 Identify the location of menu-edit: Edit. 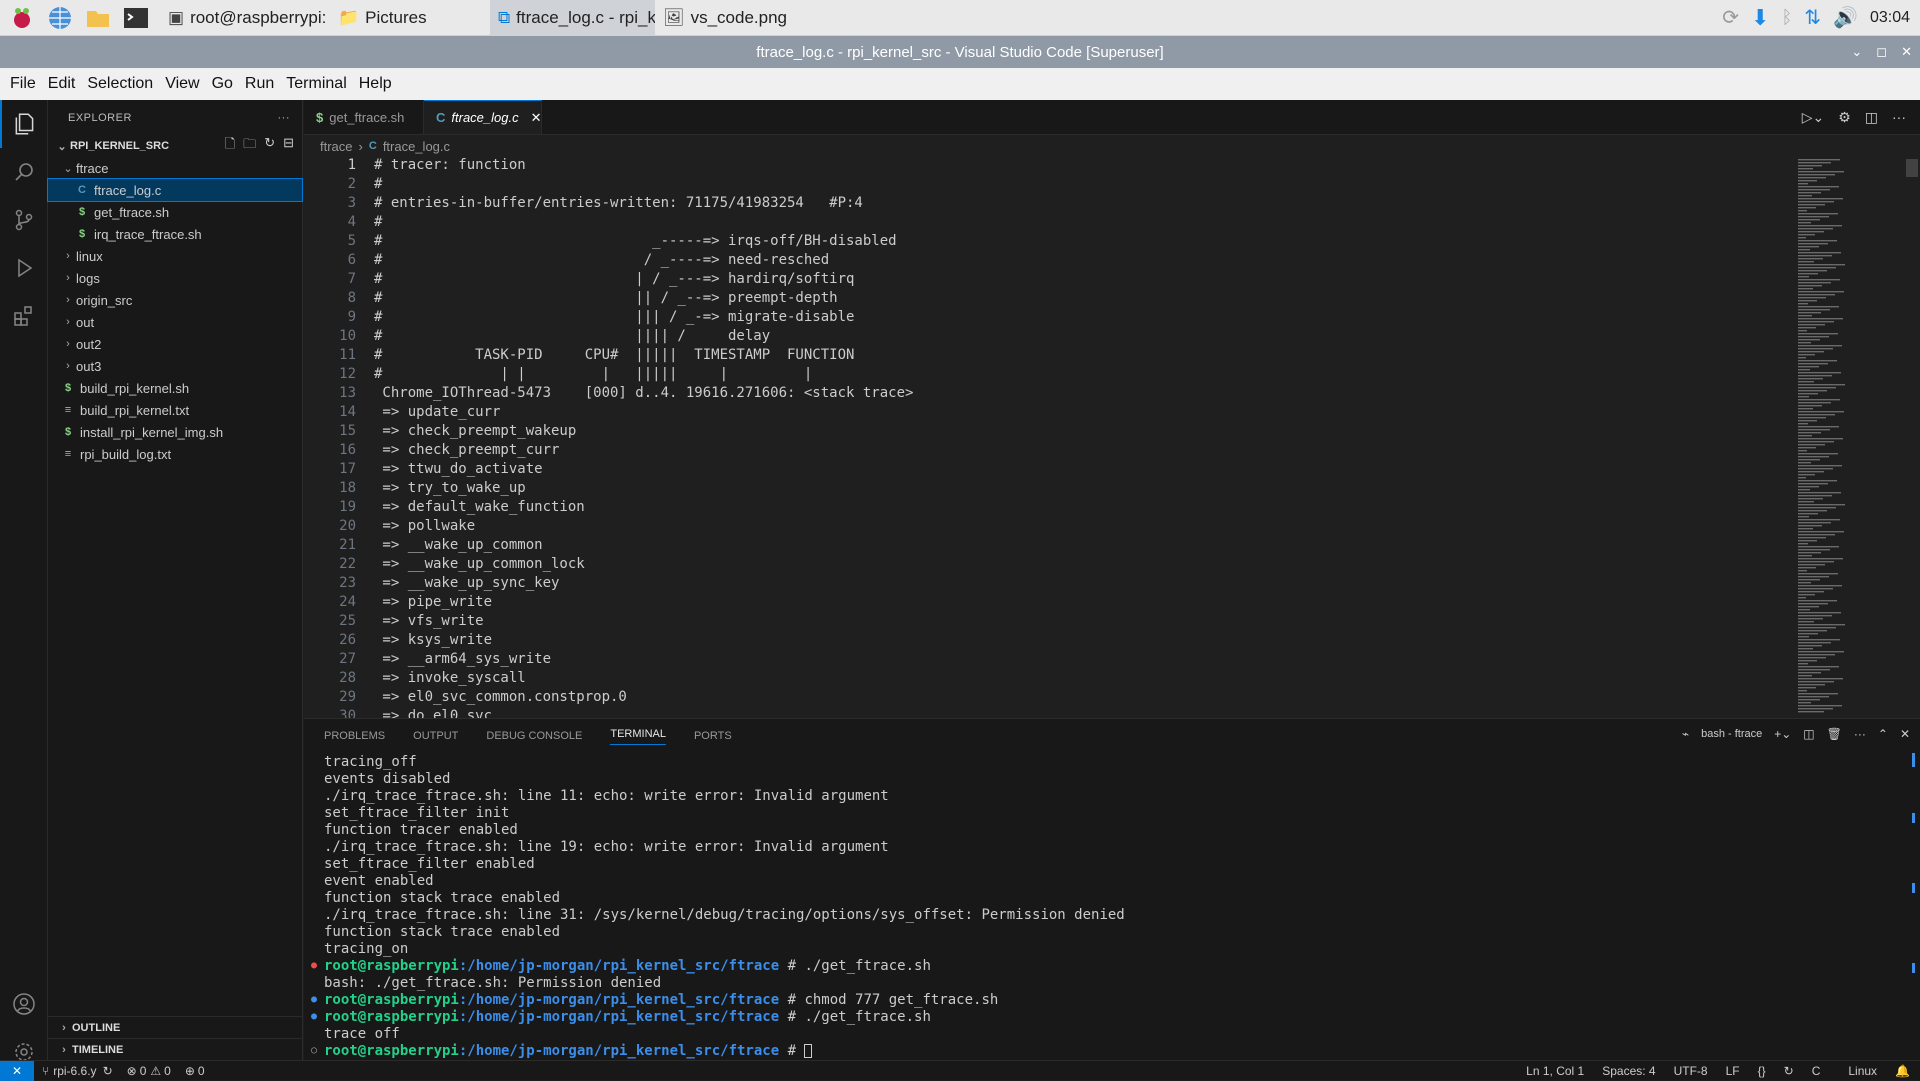
(62, 84).